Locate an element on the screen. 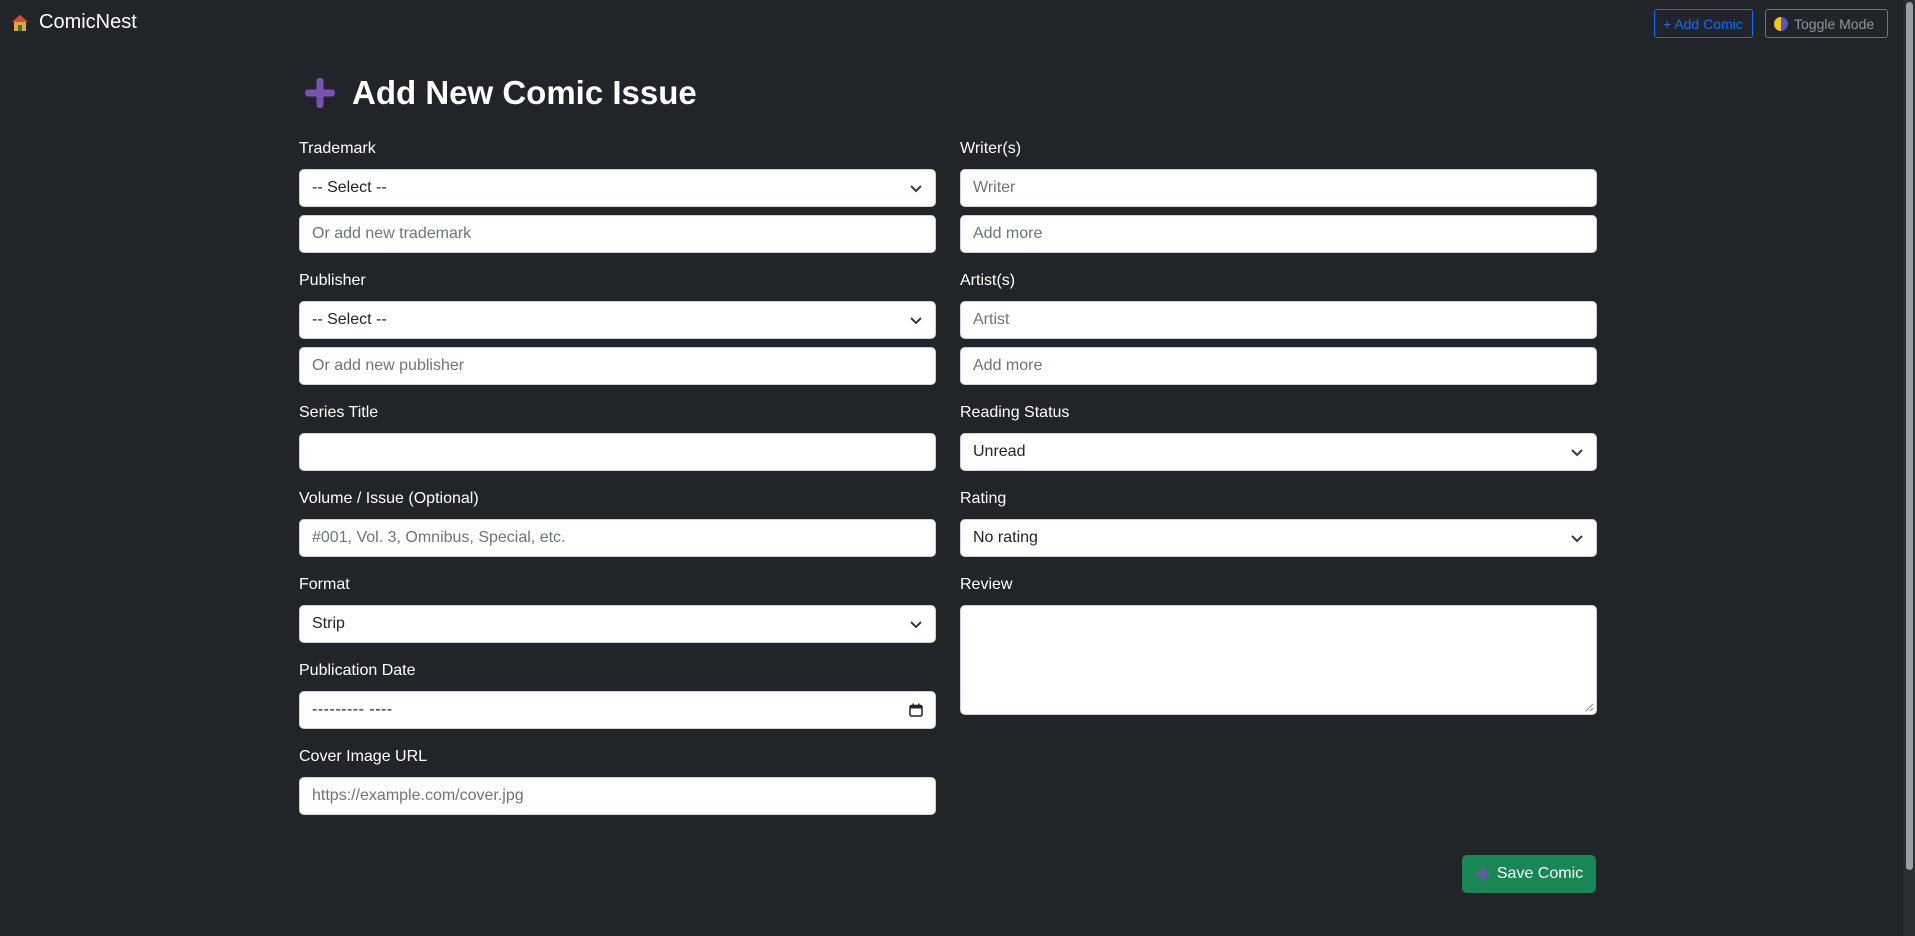 Image resolution: width=1915 pixels, height=936 pixels. publisher-label: Publisher is located at coordinates (332, 280).